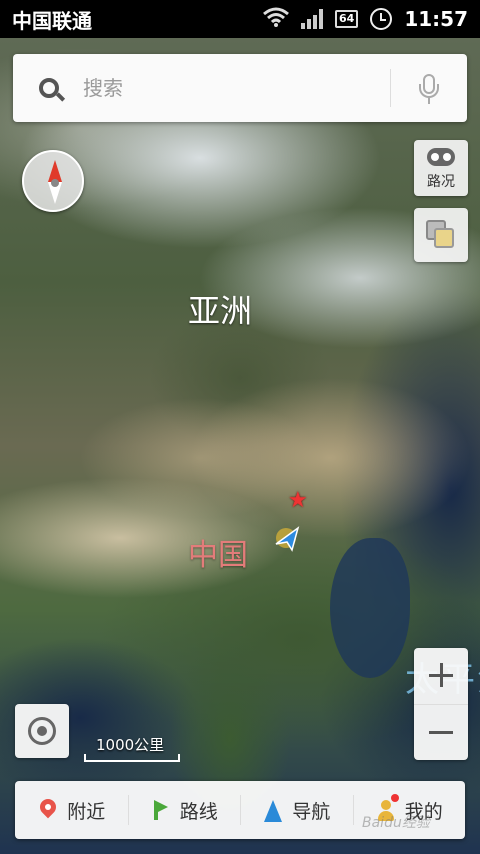 The image size is (480, 854). Describe the element at coordinates (441, 157) in the screenshot. I see `traffic-icon` at that location.